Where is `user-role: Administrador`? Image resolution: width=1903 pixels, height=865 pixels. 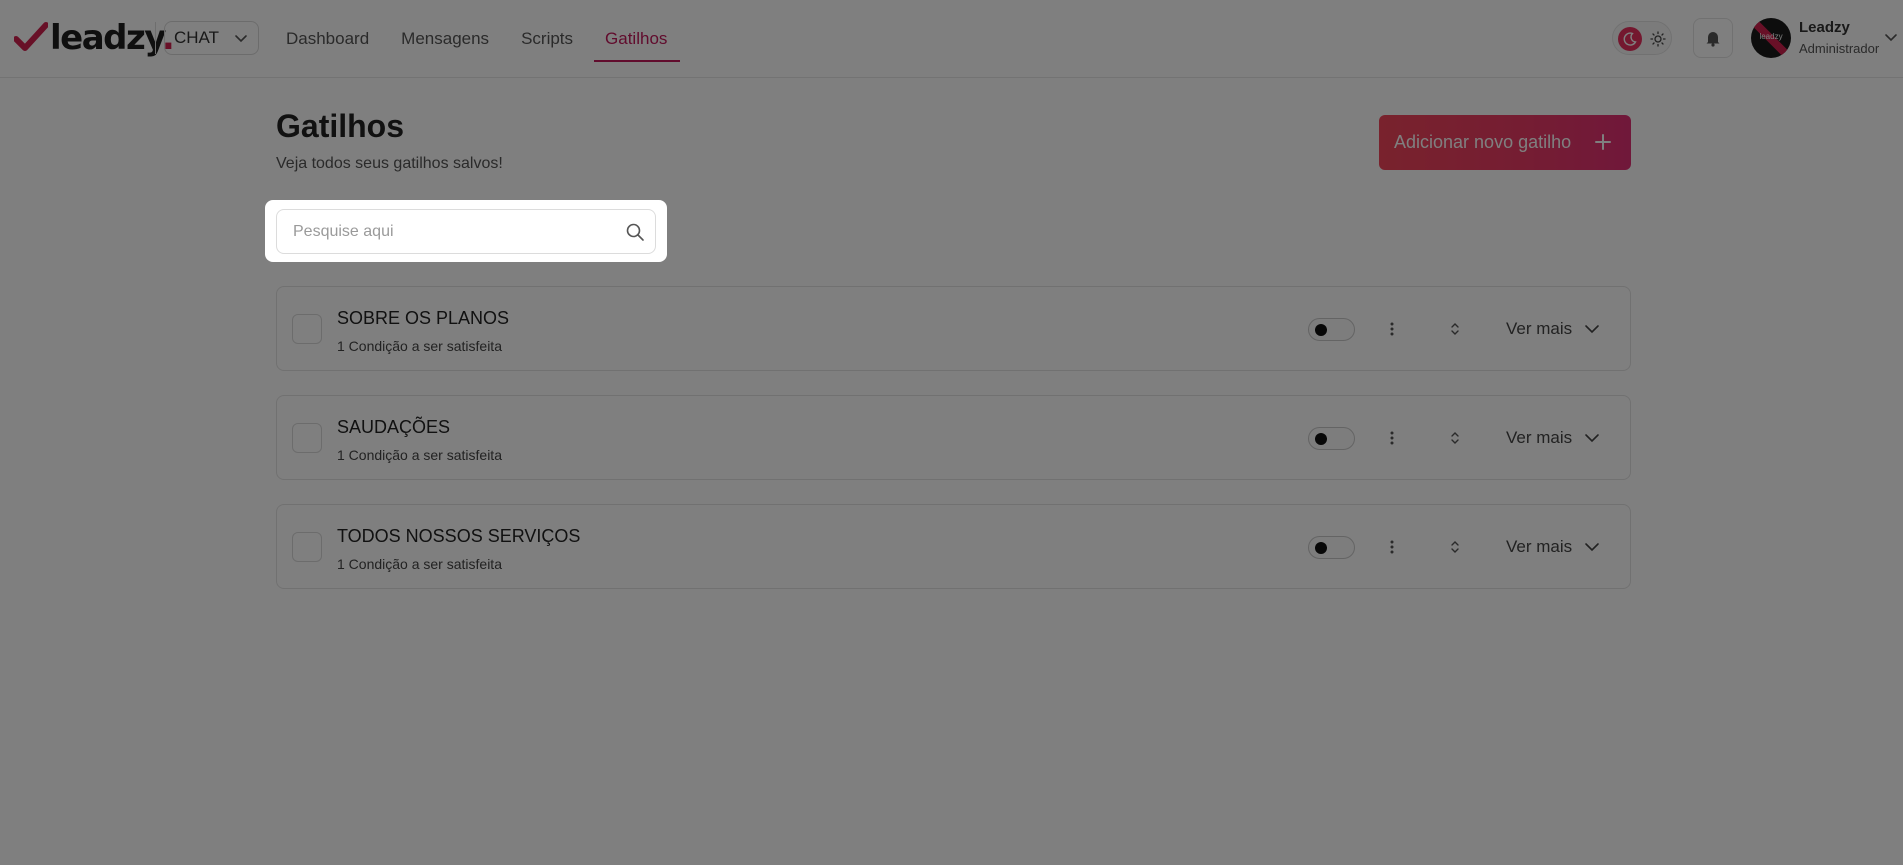 user-role: Administrador is located at coordinates (1839, 48).